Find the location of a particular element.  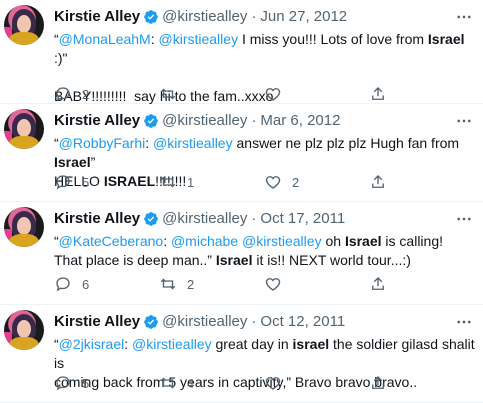

retweet-button is located at coordinates (211, 94).